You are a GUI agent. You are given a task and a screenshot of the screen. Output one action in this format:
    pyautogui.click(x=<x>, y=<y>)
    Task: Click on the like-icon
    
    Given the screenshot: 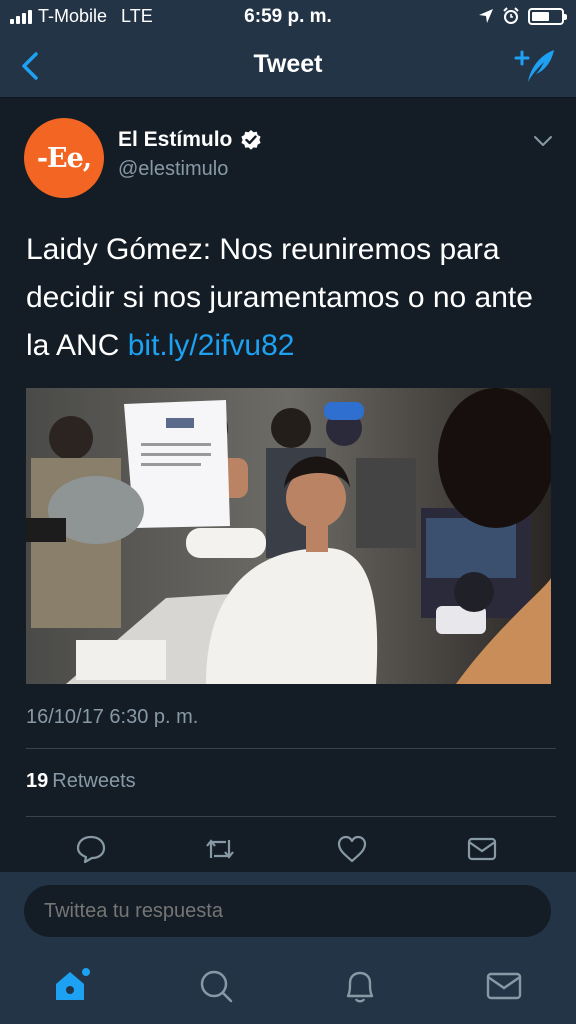 What is the action you would take?
    pyautogui.click(x=352, y=849)
    